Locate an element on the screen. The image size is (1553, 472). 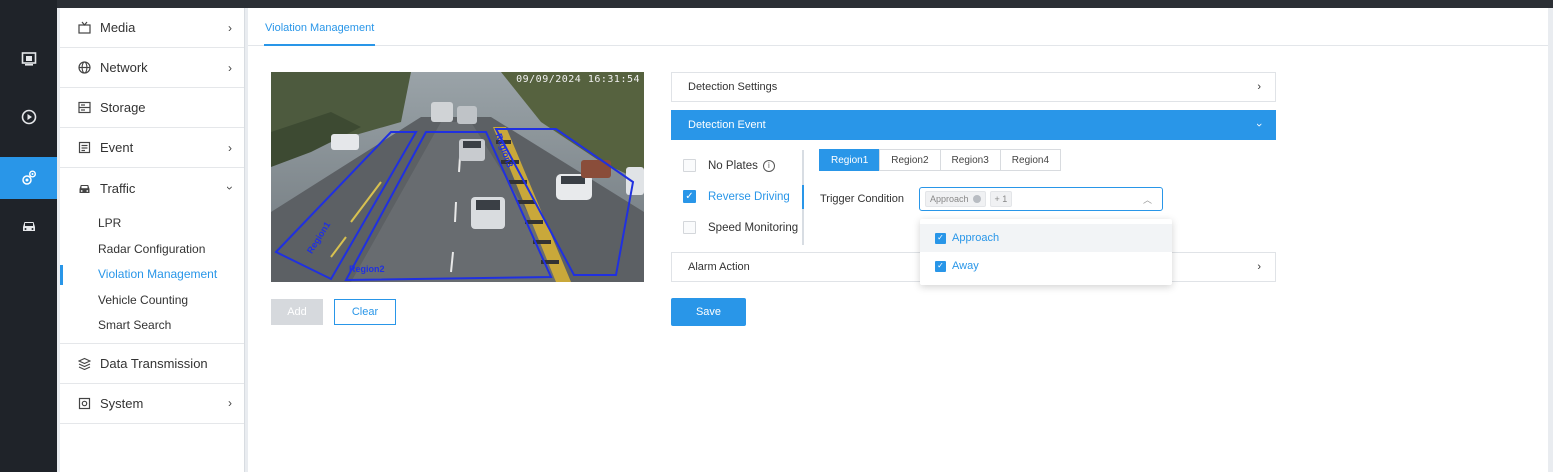
tag-label: Approach is located at coordinates (949, 199).